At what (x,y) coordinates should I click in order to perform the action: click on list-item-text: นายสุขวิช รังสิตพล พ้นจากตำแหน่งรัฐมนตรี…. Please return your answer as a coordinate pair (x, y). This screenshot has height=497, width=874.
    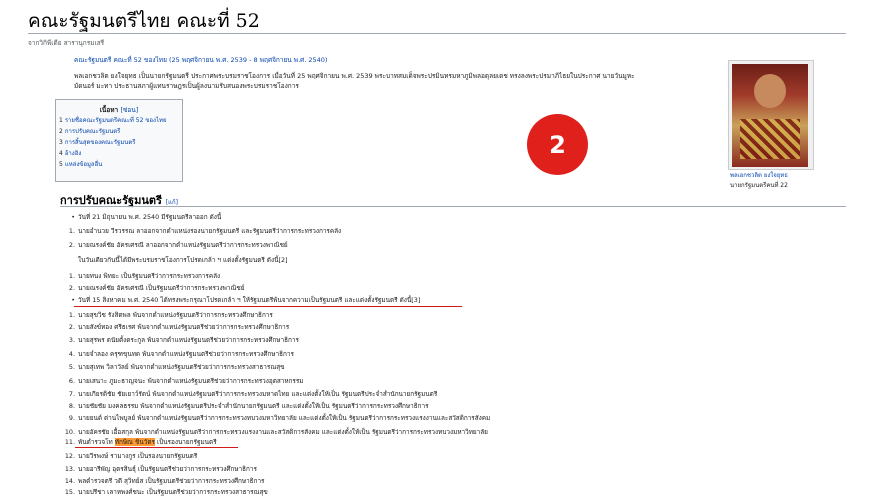
    Looking at the image, I should click on (175, 315).